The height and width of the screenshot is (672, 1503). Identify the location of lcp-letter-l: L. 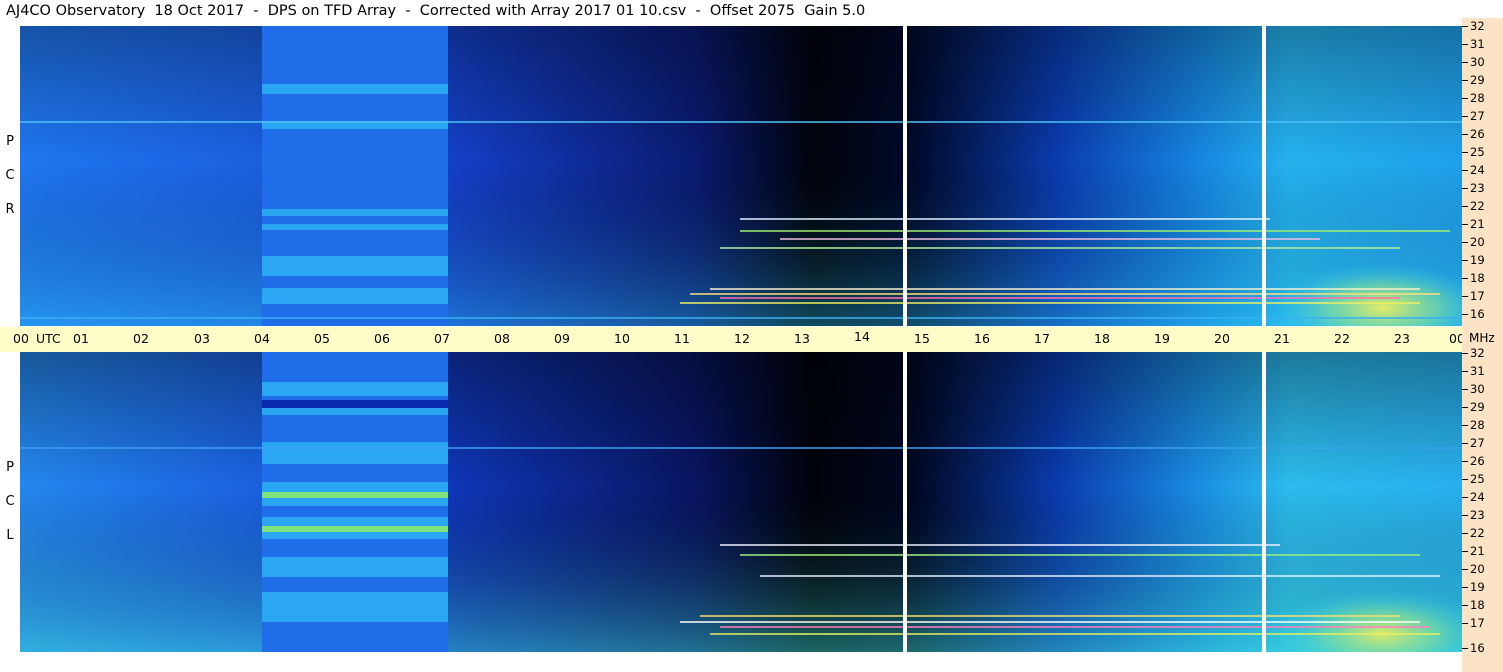
(10, 535).